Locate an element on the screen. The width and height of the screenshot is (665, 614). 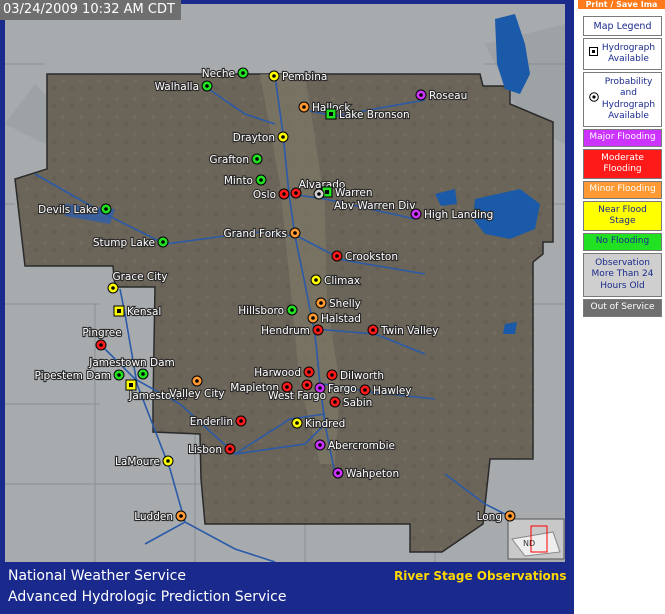
legend-item-hydrograph: Hydrograph Available is located at coordinates (622, 54).